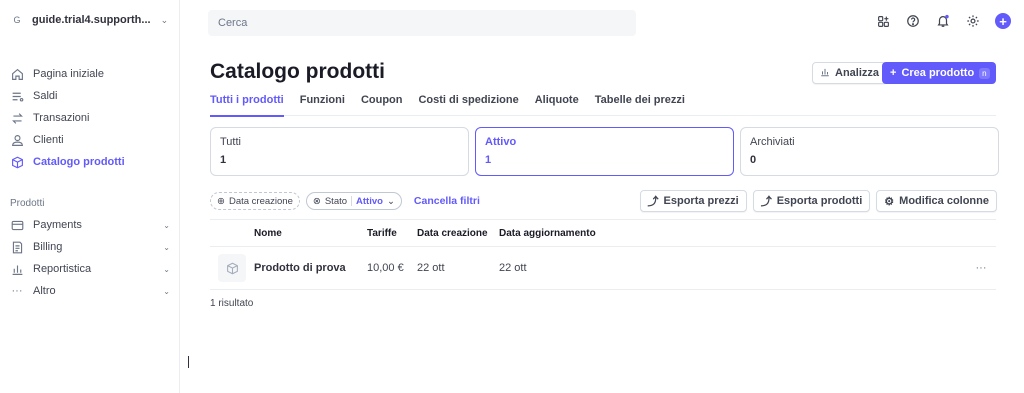  Describe the element at coordinates (944, 201) in the screenshot. I see `edit-columns-label: Modifica colonne` at that location.